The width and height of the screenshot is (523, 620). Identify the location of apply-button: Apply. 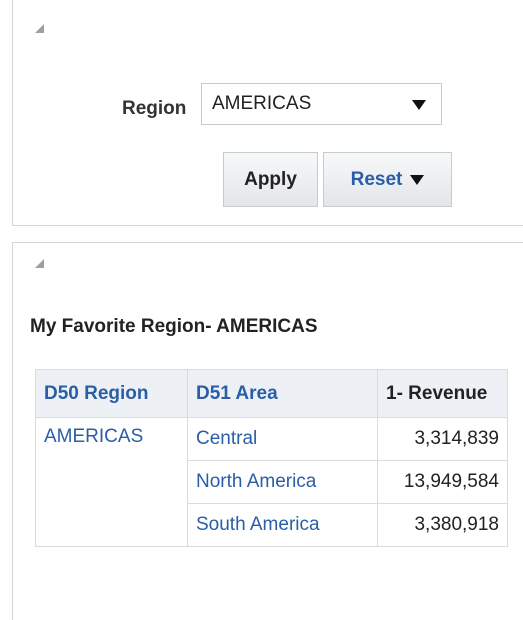
(270, 179).